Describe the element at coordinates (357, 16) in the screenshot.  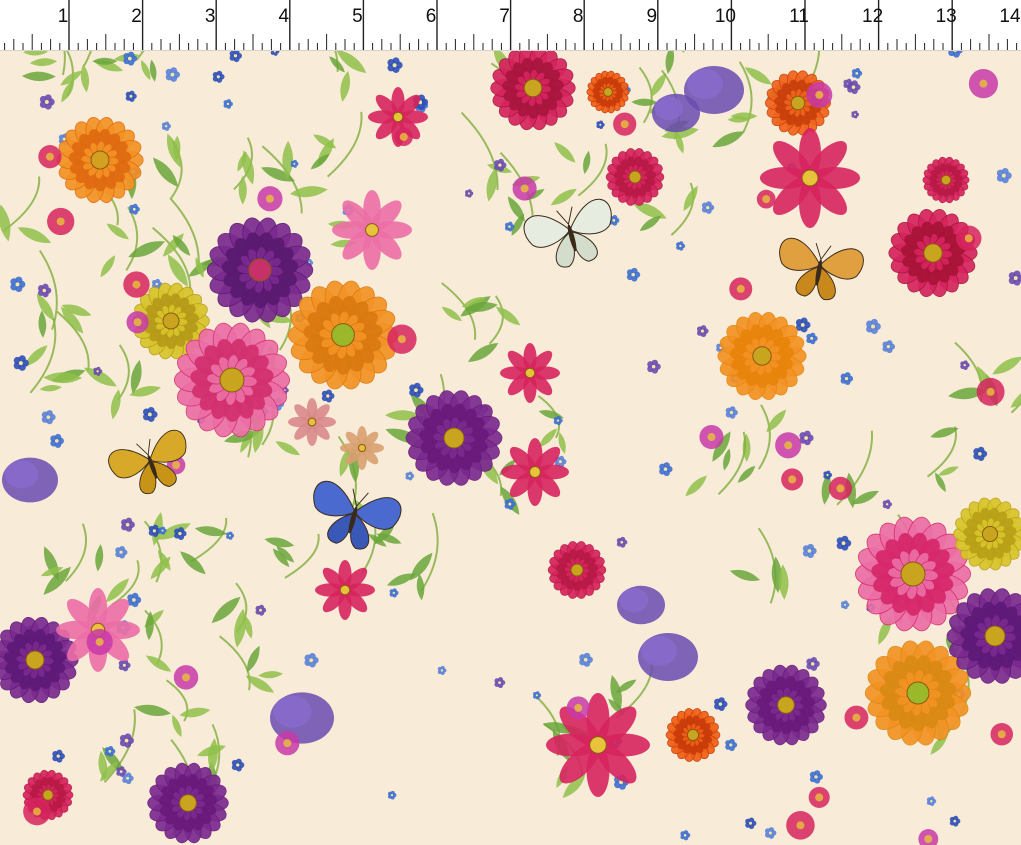
I see `ruler-number: 5` at that location.